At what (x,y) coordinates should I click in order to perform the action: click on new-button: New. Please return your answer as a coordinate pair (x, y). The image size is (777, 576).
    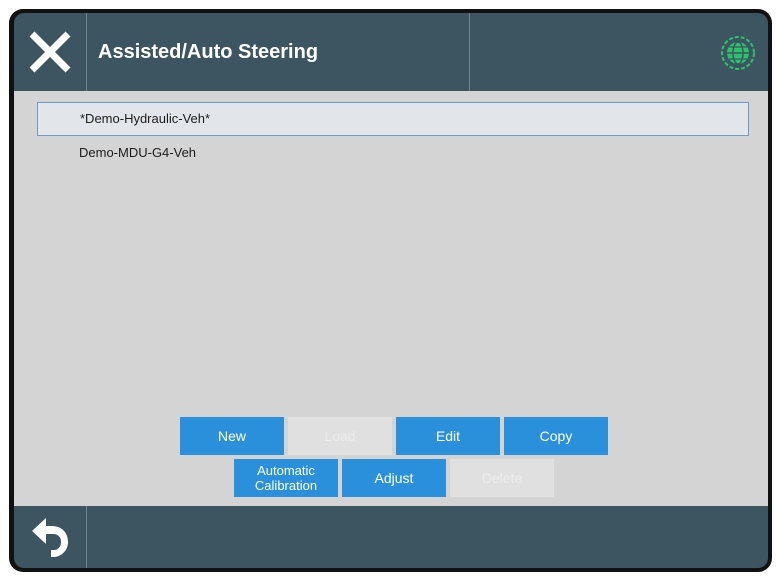
    Looking at the image, I should click on (232, 436).